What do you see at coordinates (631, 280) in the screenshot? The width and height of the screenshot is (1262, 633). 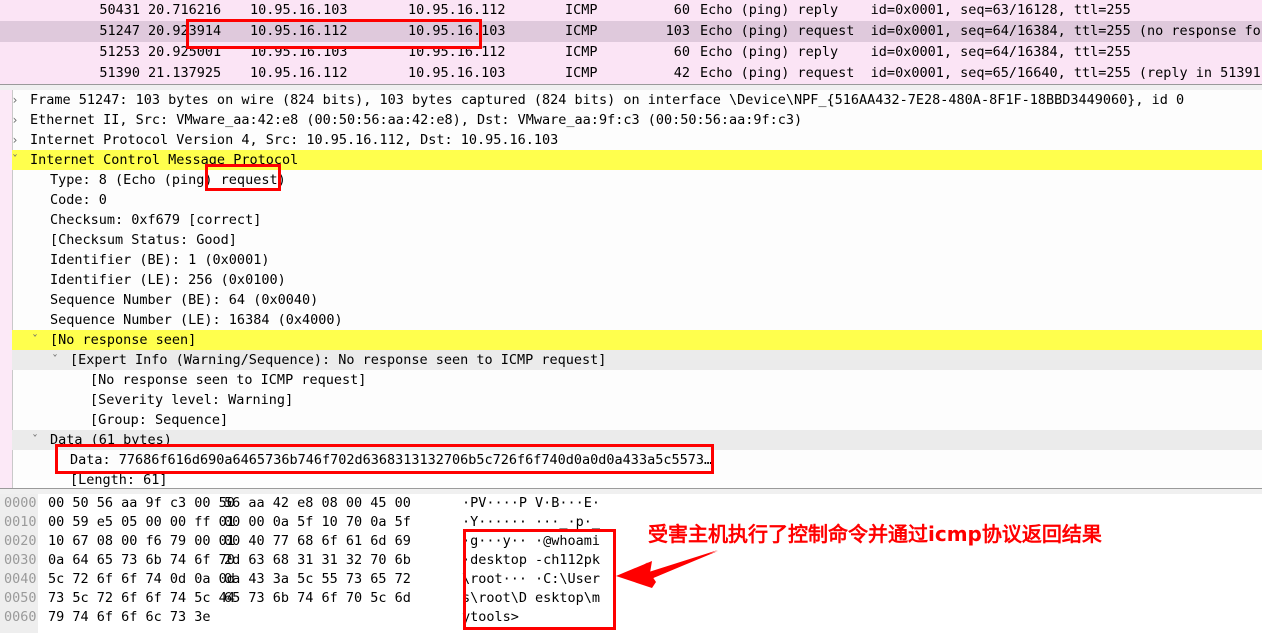 I see `detail-tree-row: Identifier (LE): 256 (0x0100)` at bounding box center [631, 280].